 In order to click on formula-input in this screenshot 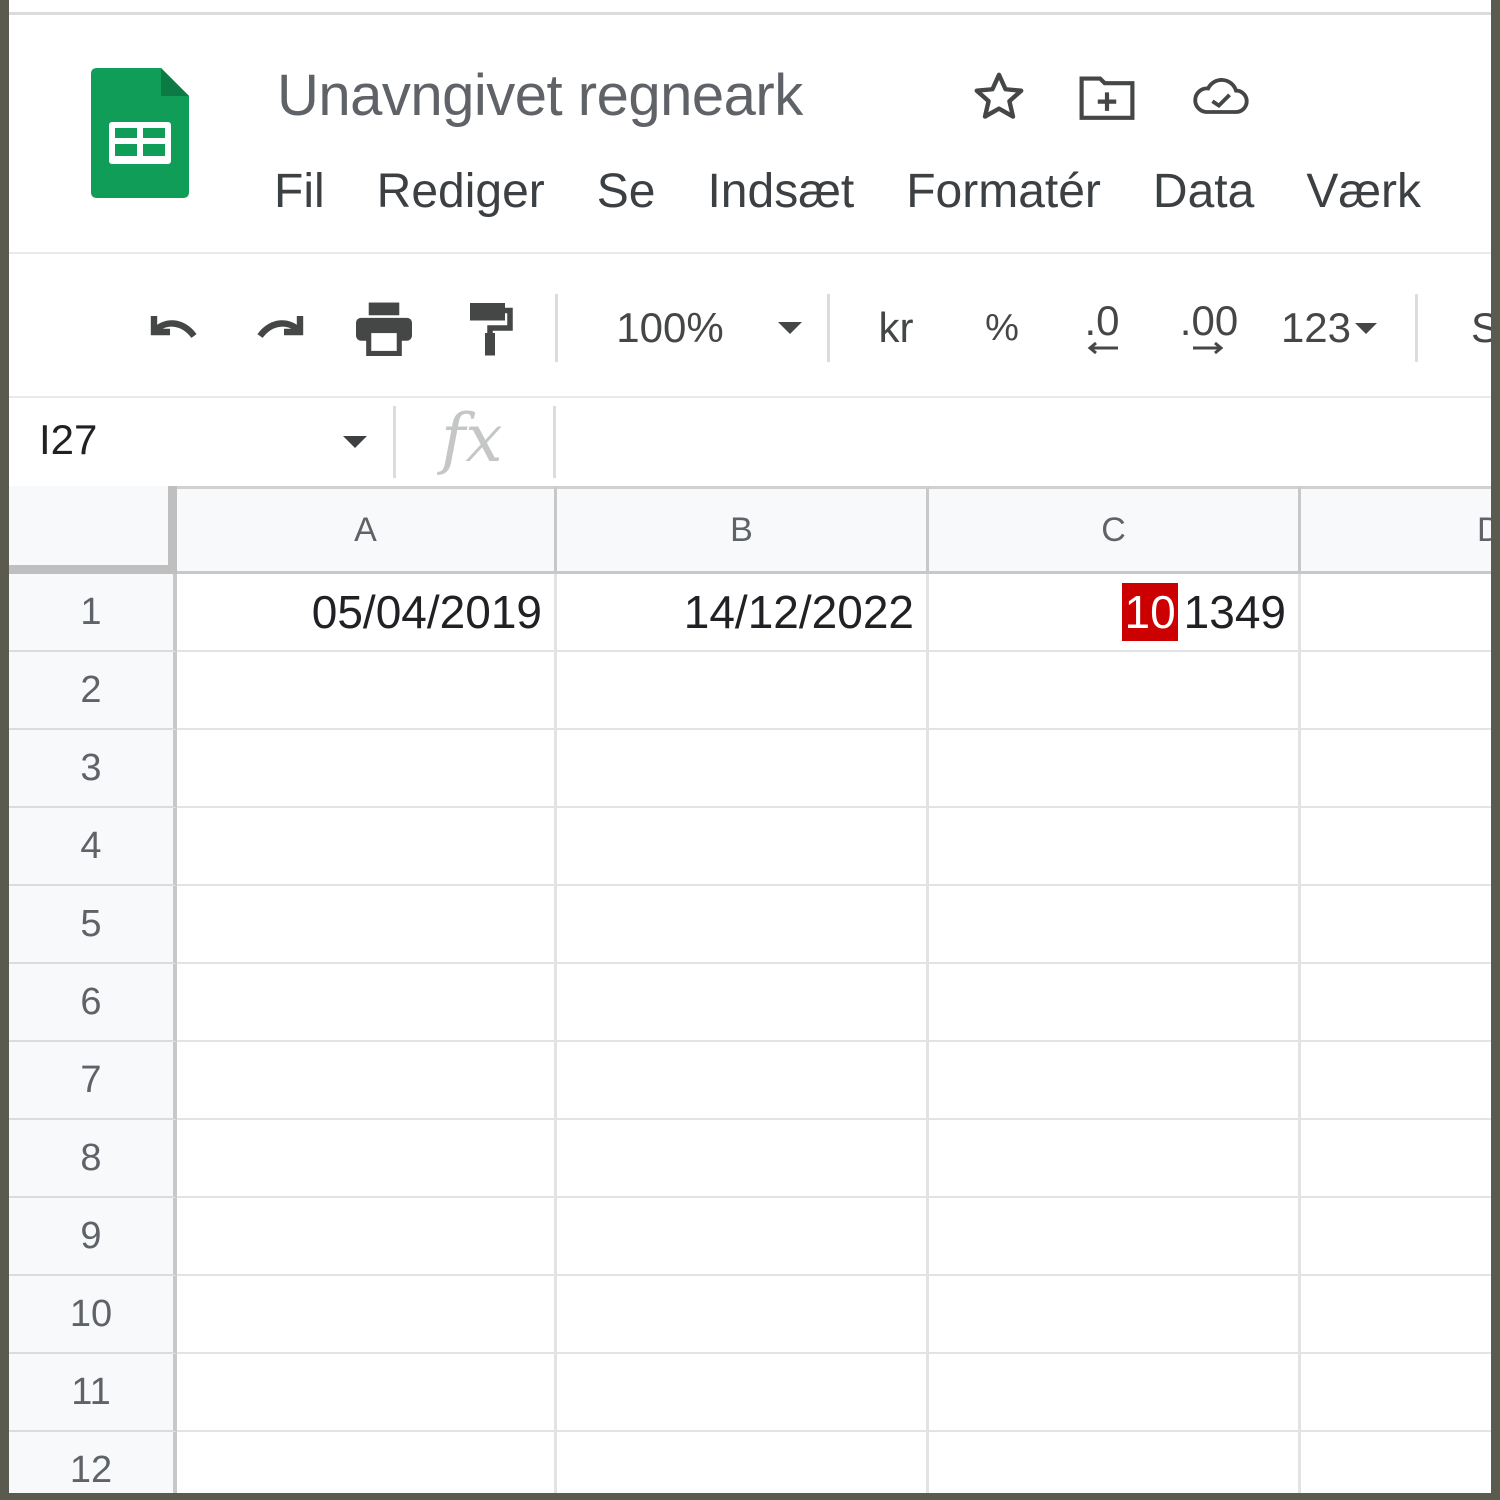, I will do `click(1030, 441)`.